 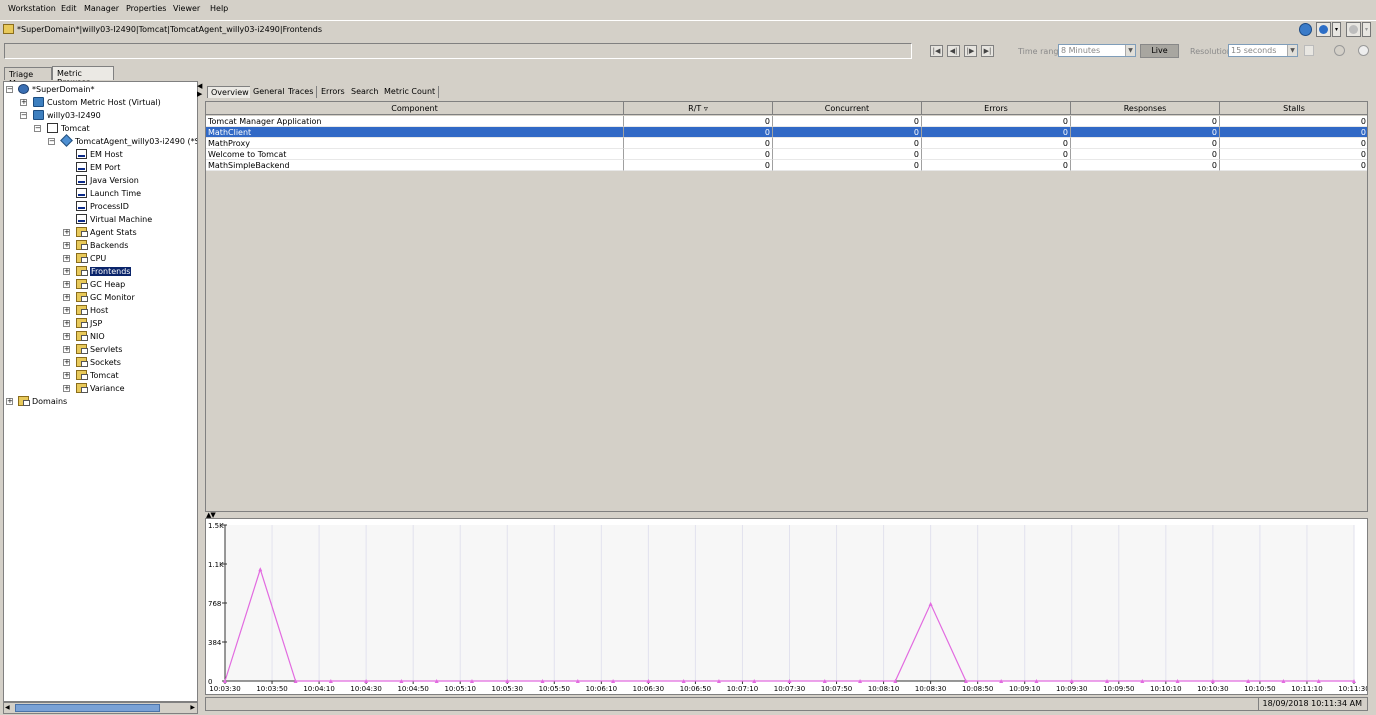 What do you see at coordinates (1336, 29) in the screenshot?
I see `history-dropdown-button: ▾` at bounding box center [1336, 29].